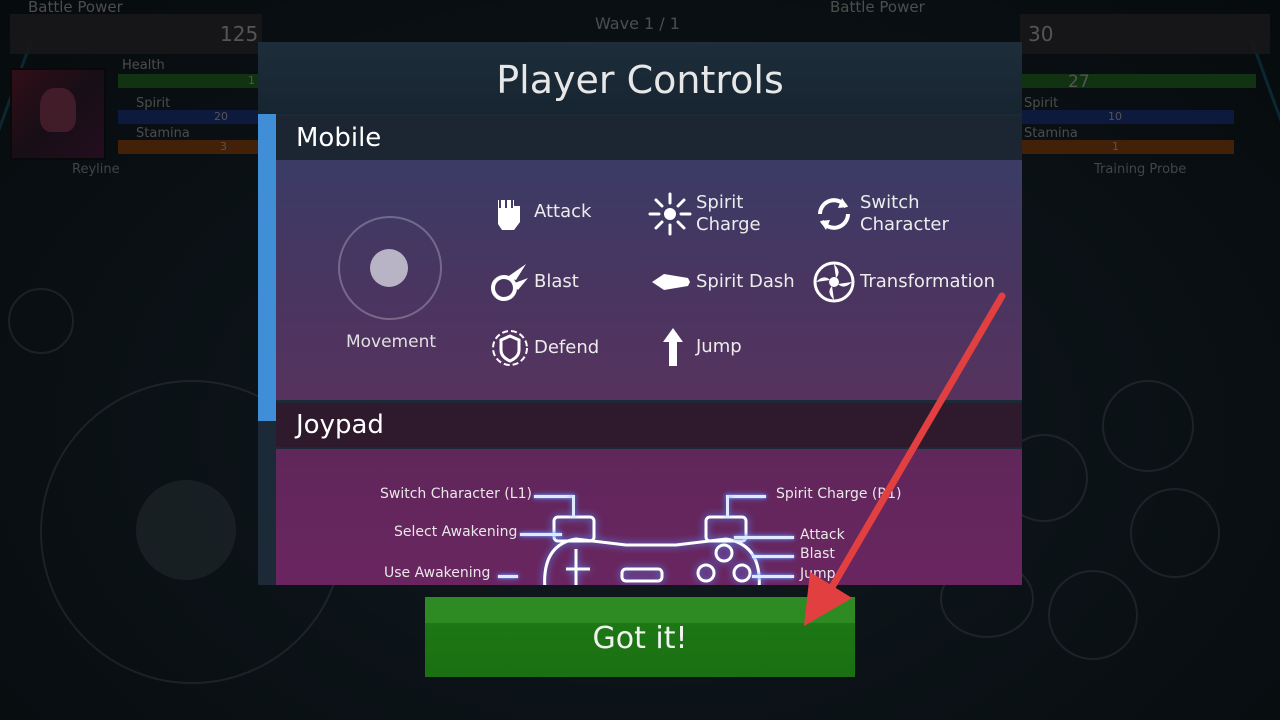  Describe the element at coordinates (671, 282) in the screenshot. I see `spirit-dash-icon` at that location.